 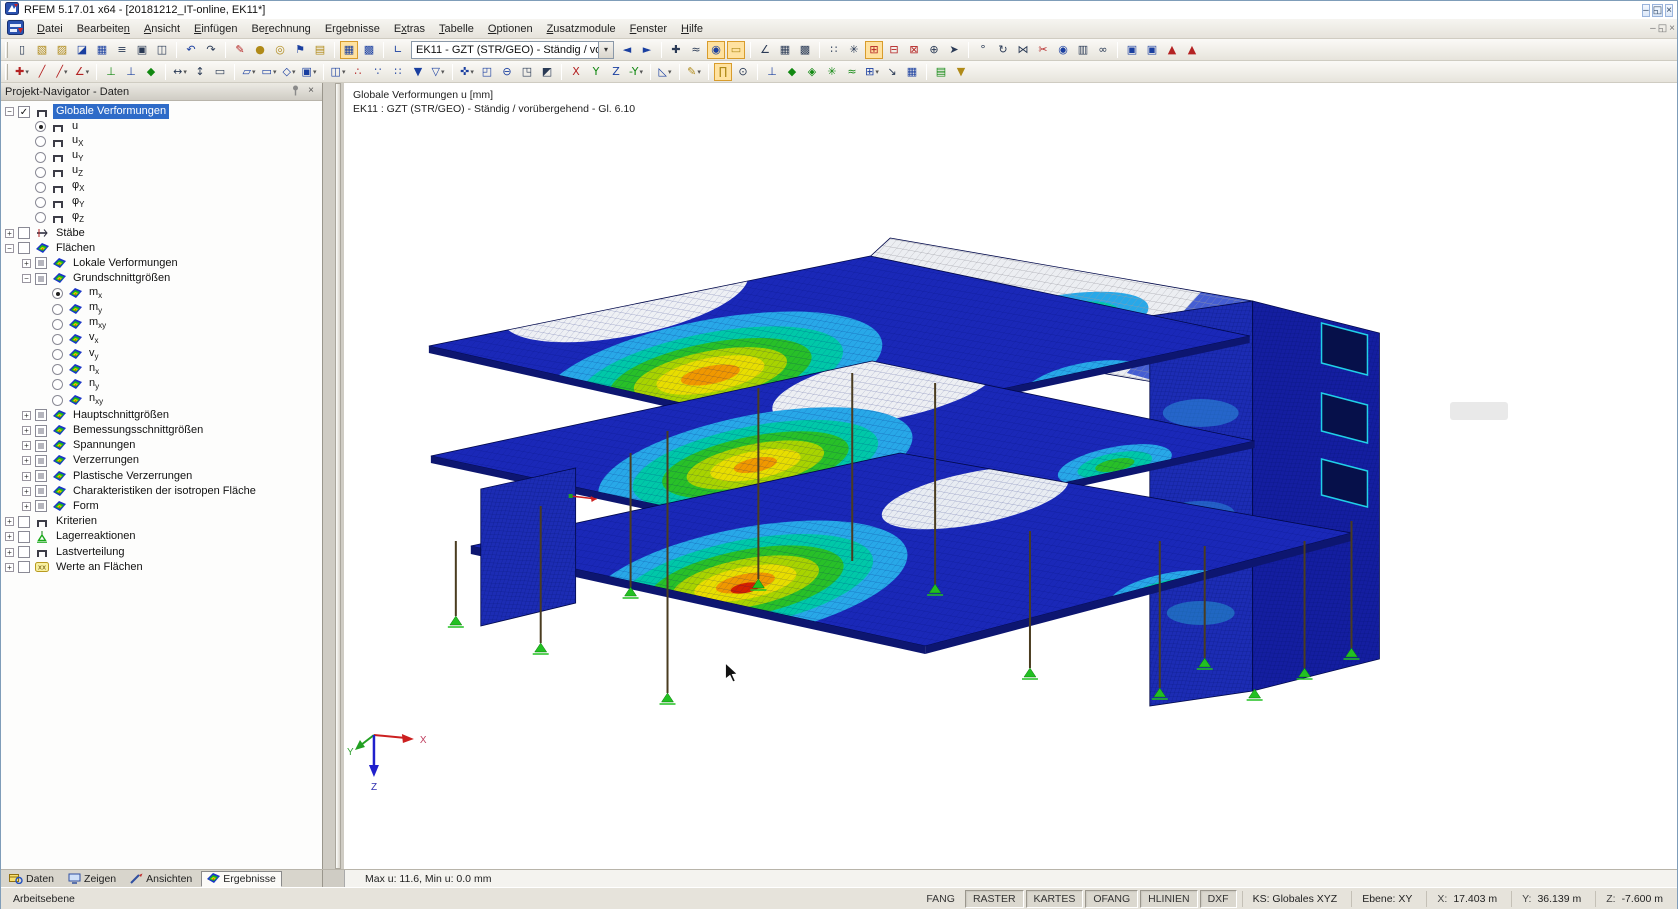 What do you see at coordinates (151, 72) in the screenshot?
I see `new-surface-icon: ◆` at bounding box center [151, 72].